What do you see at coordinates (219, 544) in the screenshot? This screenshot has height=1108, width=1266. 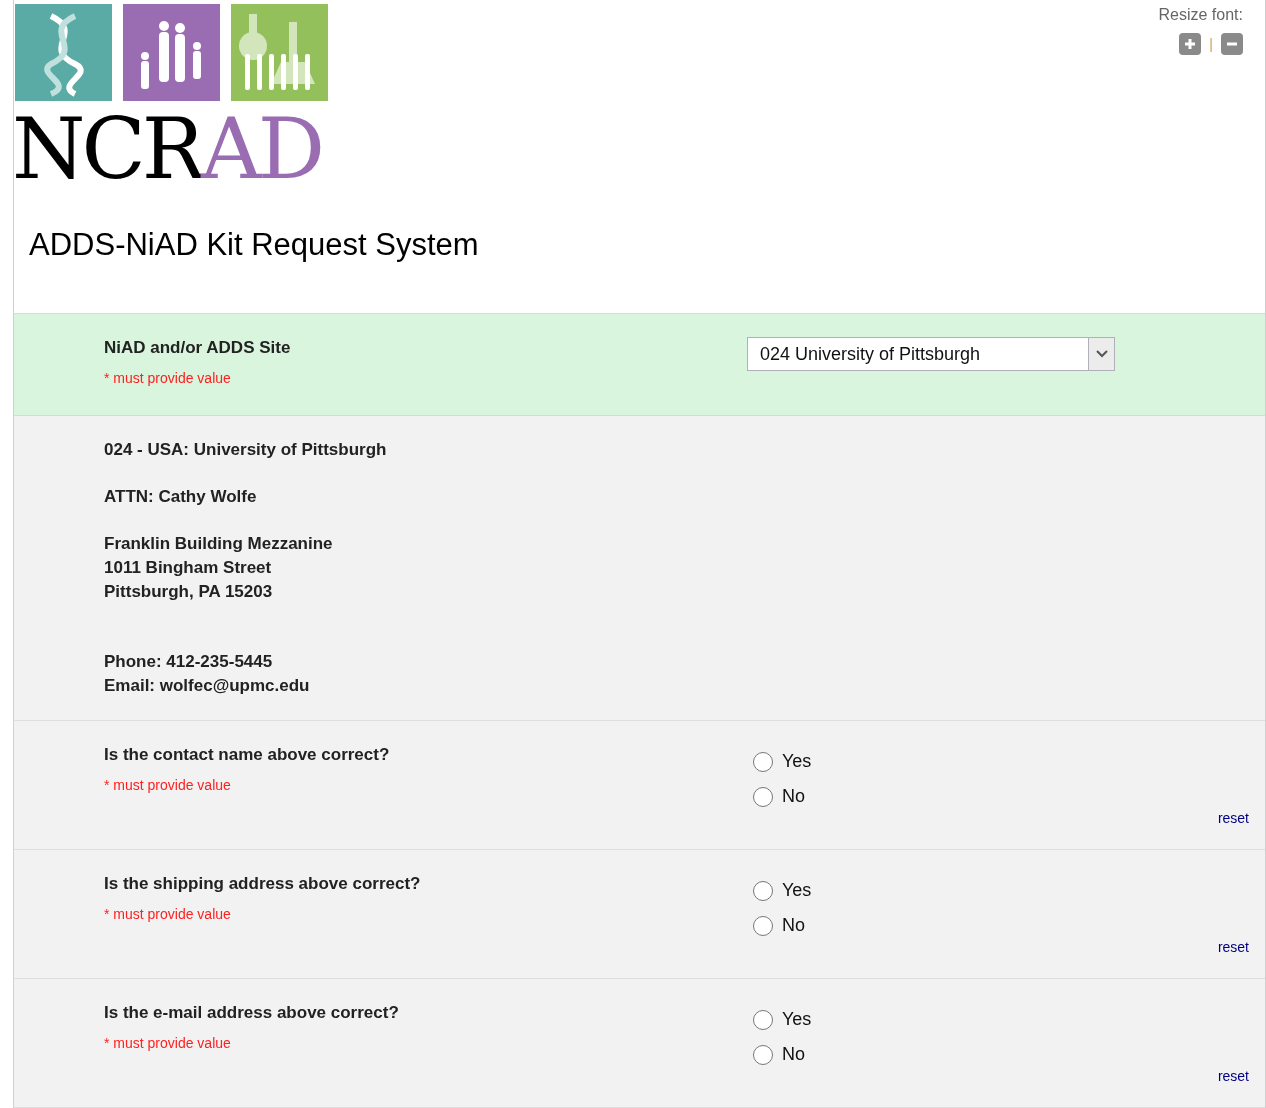 I see `address-line: Franklin Building Mezzanine` at bounding box center [219, 544].